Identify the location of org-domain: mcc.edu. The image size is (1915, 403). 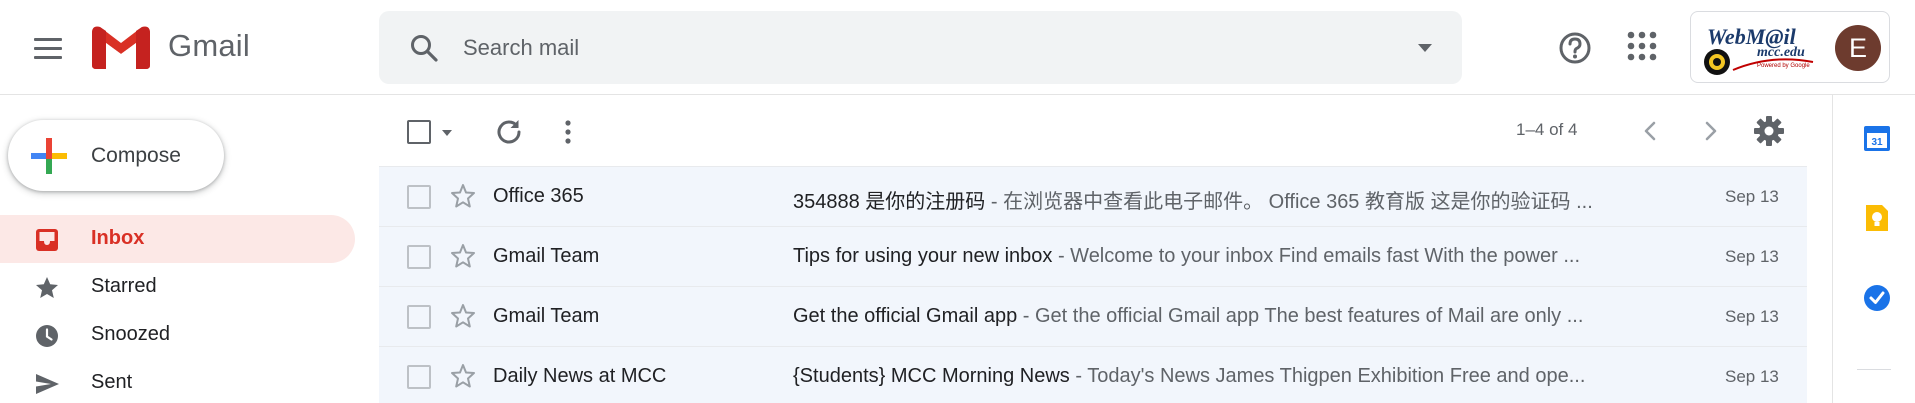
(1781, 52).